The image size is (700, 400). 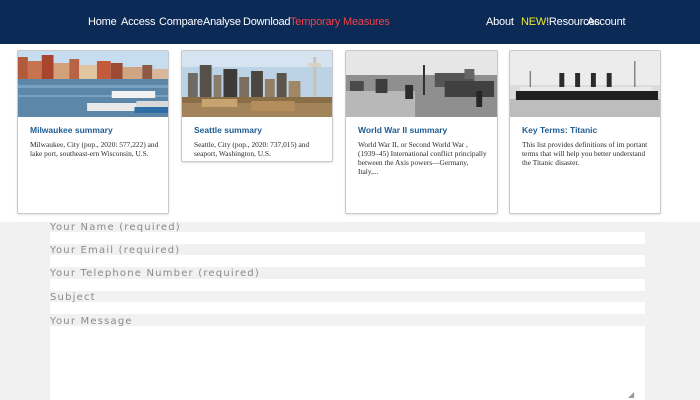 What do you see at coordinates (347, 308) in the screenshot?
I see `subject-field` at bounding box center [347, 308].